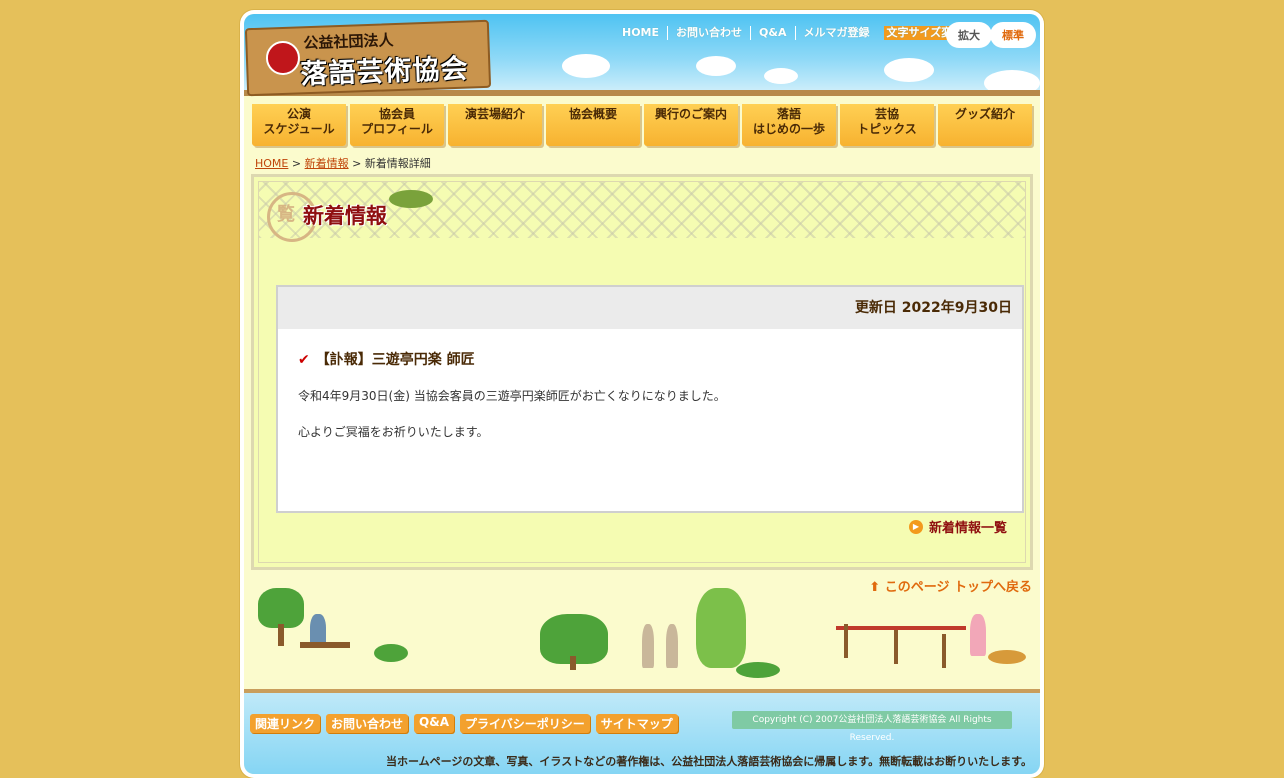  What do you see at coordinates (286, 214) in the screenshot?
I see `section-badge-text: 覧` at bounding box center [286, 214].